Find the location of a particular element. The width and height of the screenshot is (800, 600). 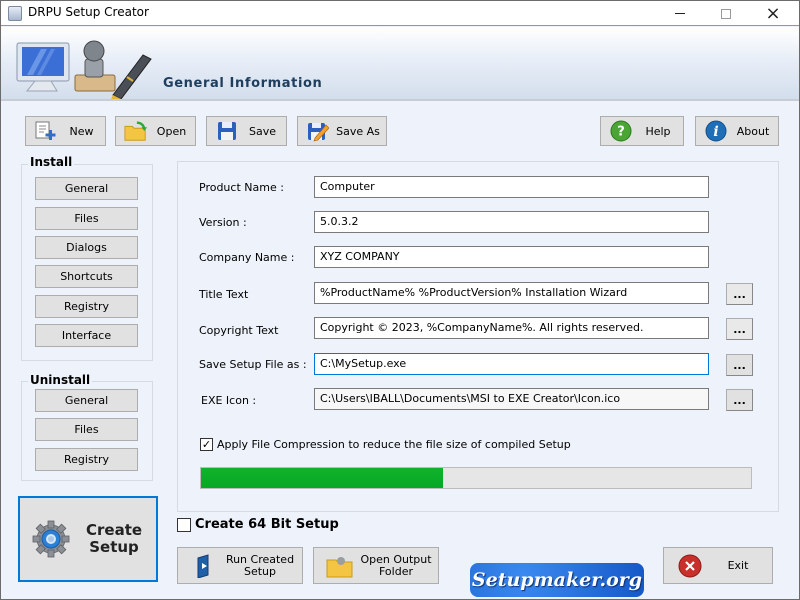

gear-icon is located at coordinates (51, 539).